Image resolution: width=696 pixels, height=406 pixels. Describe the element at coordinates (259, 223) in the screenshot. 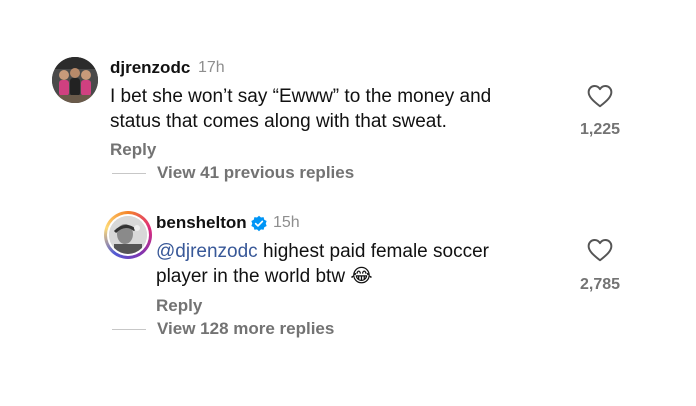

I see `verified-badge-icon` at that location.